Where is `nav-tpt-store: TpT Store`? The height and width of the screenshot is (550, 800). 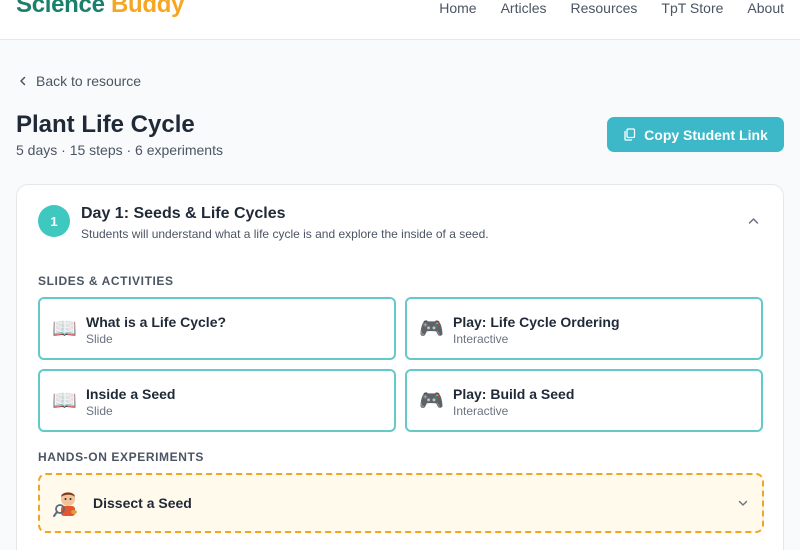
nav-tpt-store: TpT Store is located at coordinates (692, 8).